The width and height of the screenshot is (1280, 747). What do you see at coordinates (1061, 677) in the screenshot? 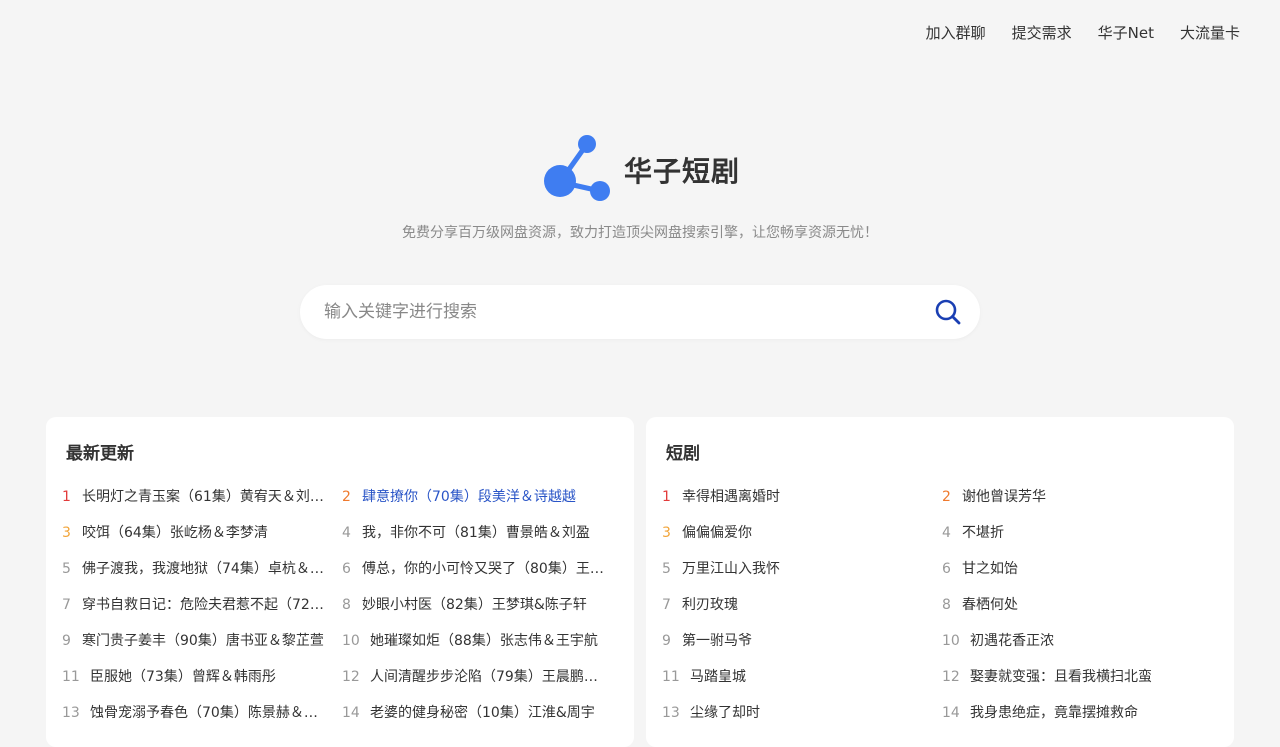
I see `item-title: 娶妻就变强：且看我横扫北蛮` at bounding box center [1061, 677].